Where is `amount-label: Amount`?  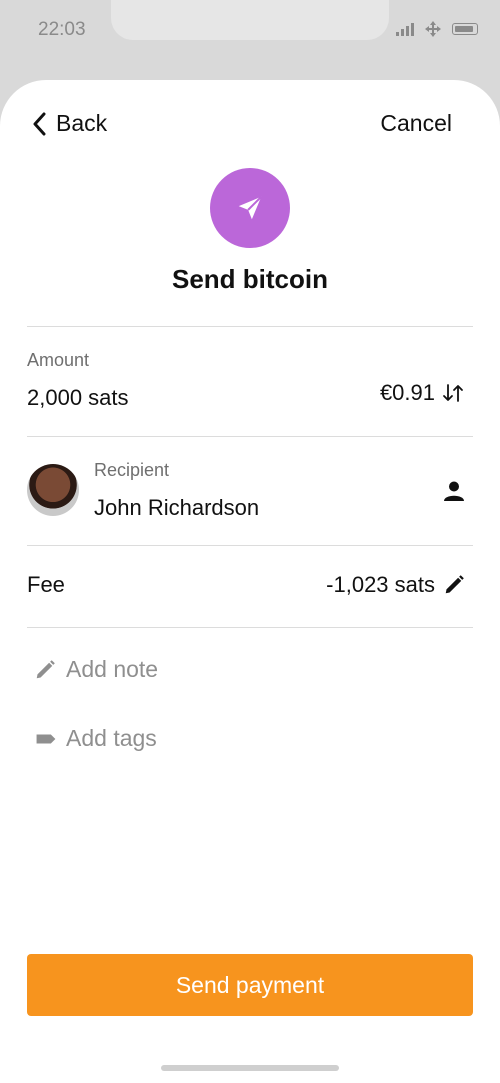
amount-label: Amount is located at coordinates (58, 360).